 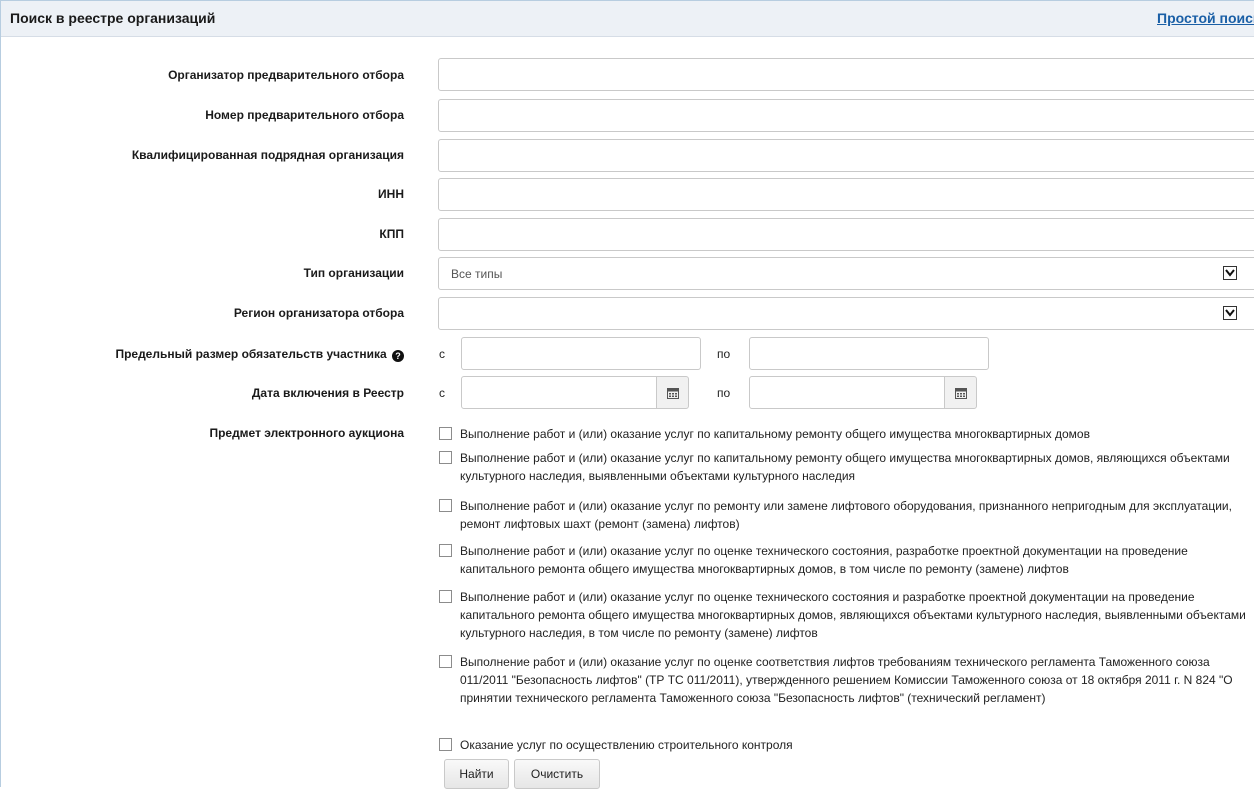 I want to click on date-to-calendar-button, so click(x=960, y=392).